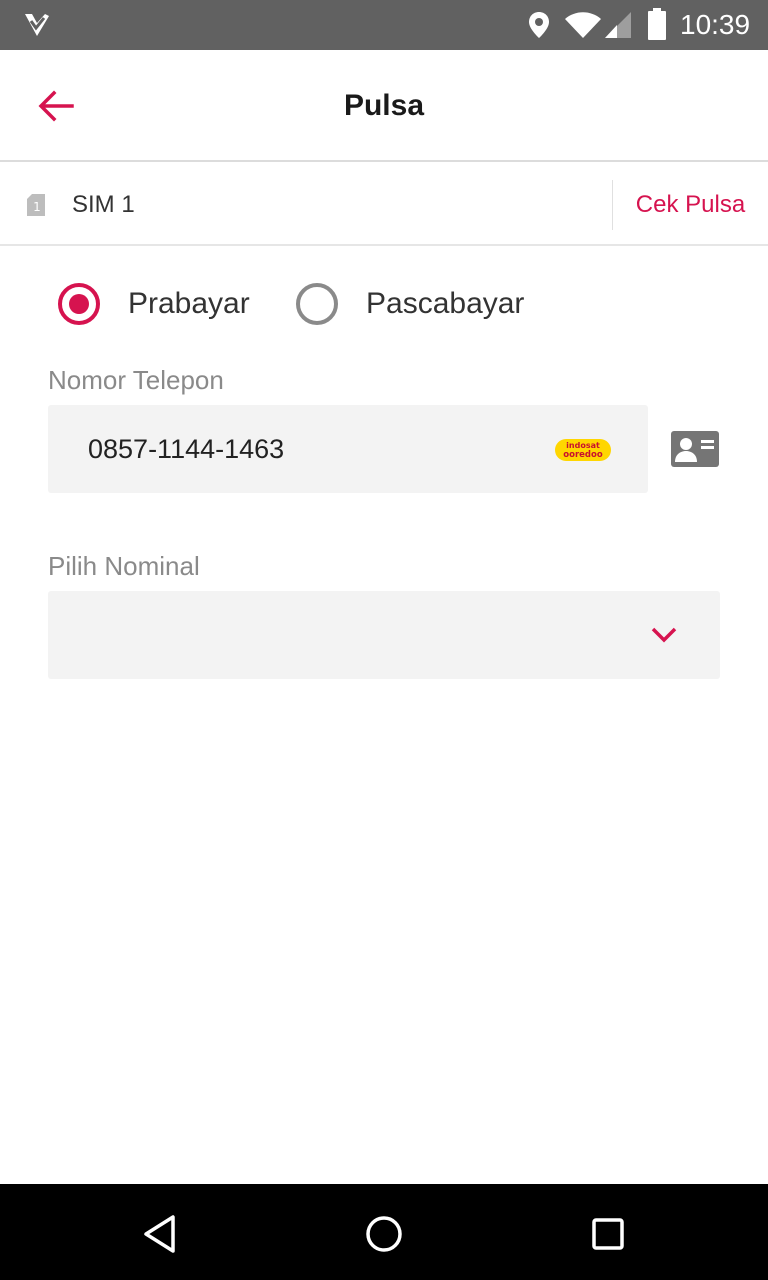  What do you see at coordinates (317, 304) in the screenshot?
I see `radio-unchecked-icon` at bounding box center [317, 304].